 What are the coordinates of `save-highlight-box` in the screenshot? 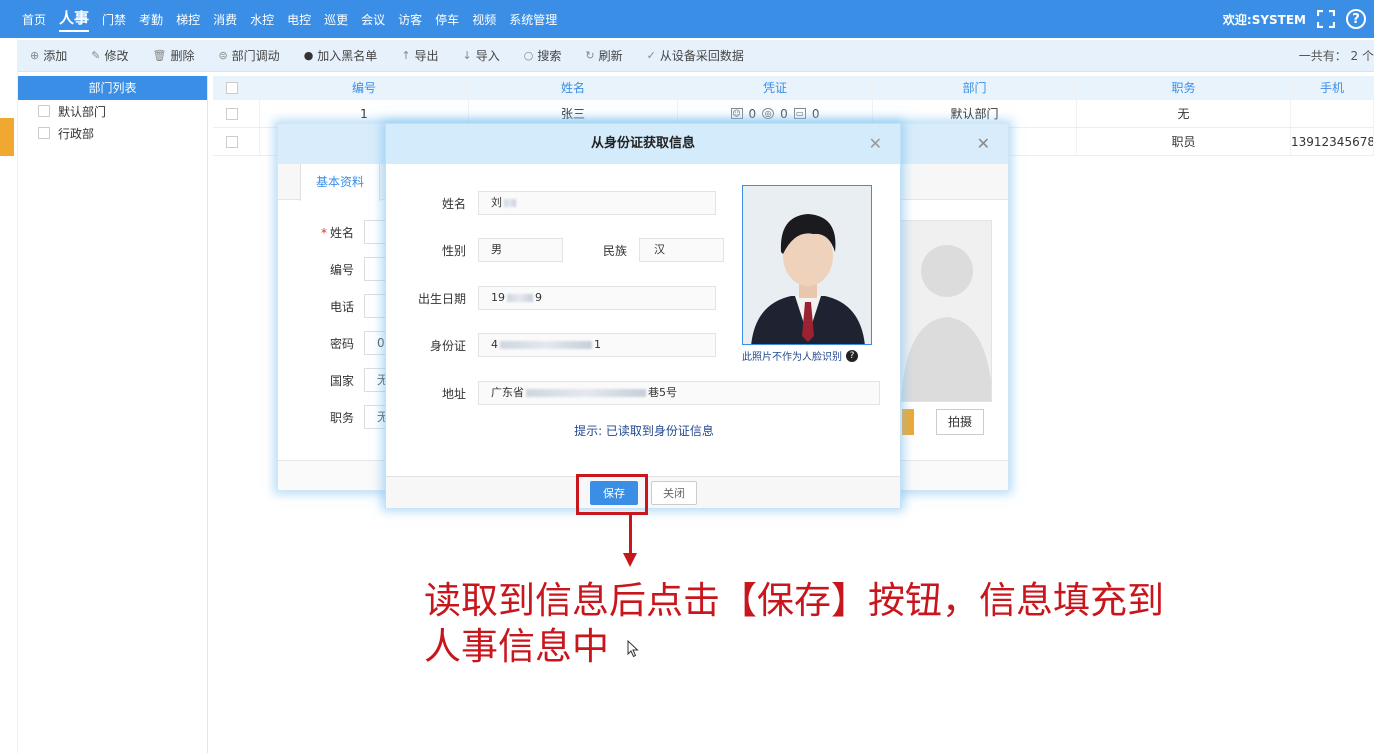 It's located at (612, 494).